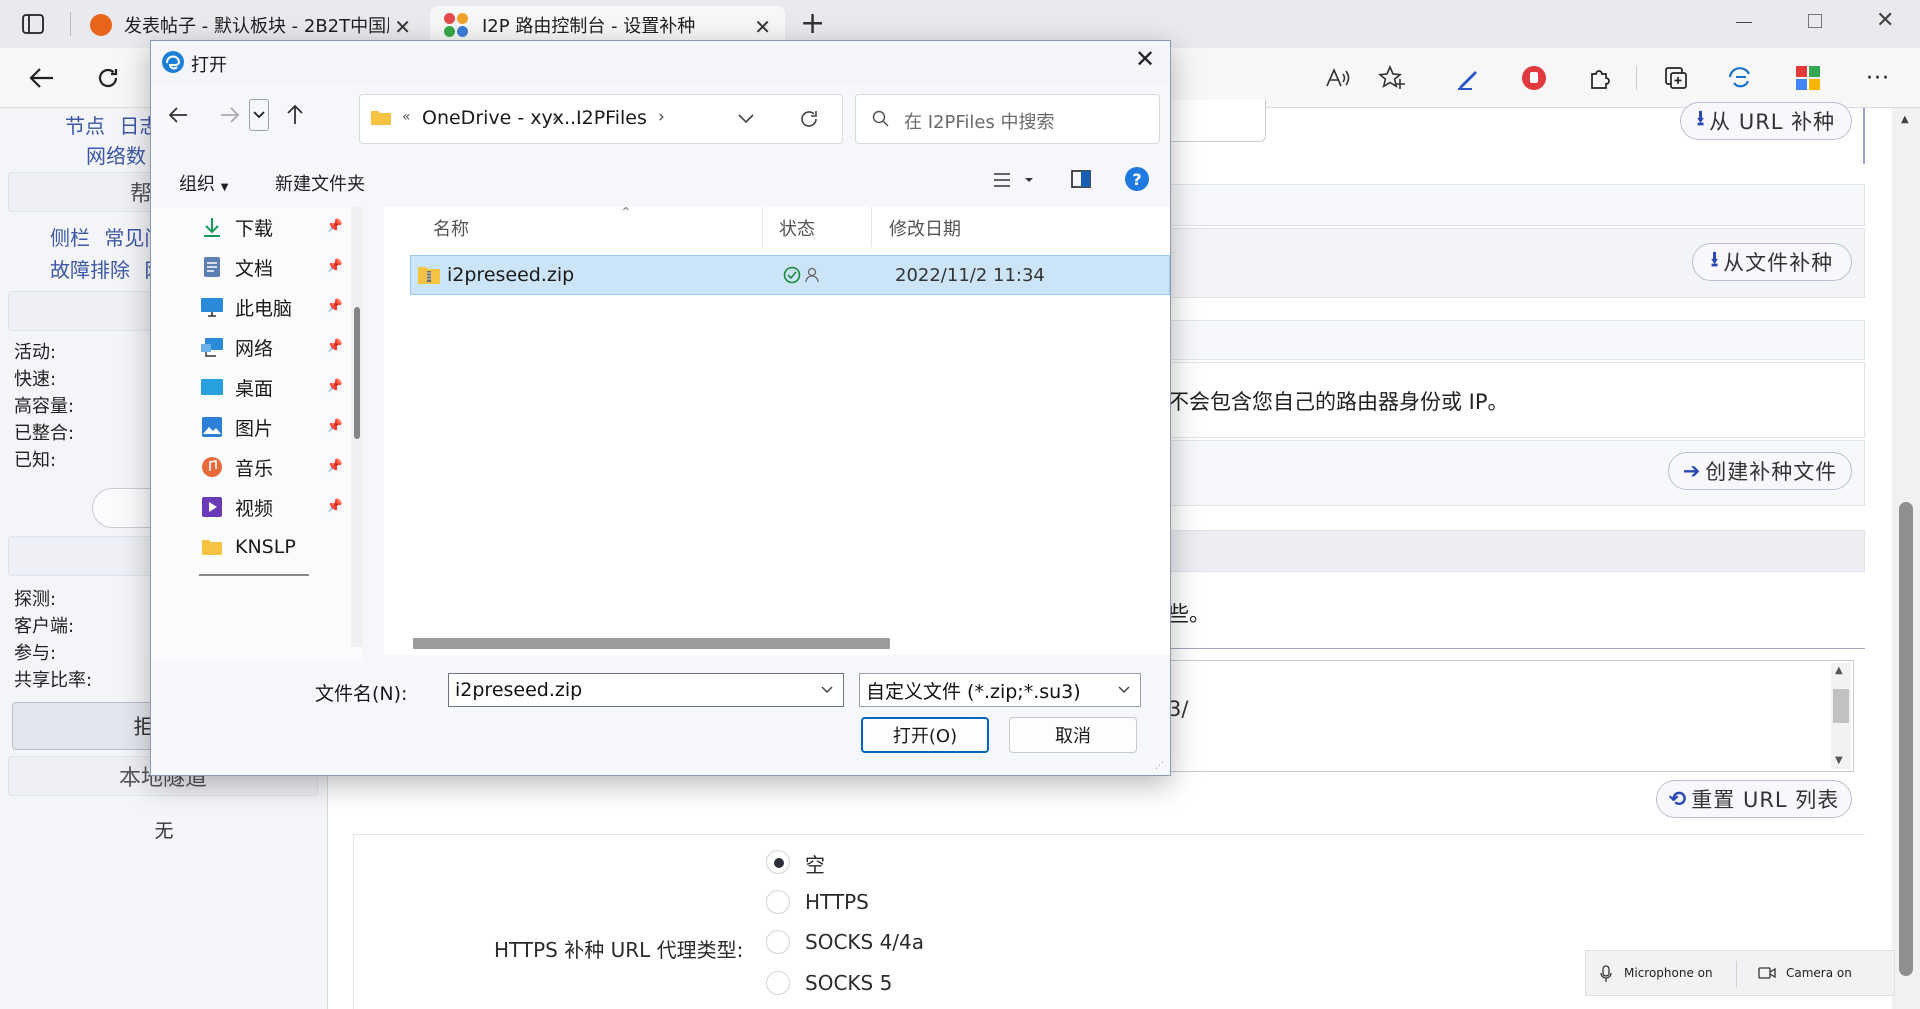 Image resolution: width=1920 pixels, height=1009 pixels. I want to click on proxy-option-label: HTTPS, so click(837, 902).